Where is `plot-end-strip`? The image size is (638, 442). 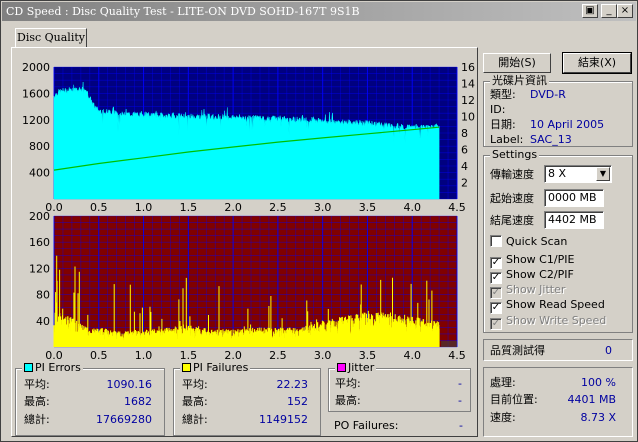
plot-end-strip is located at coordinates (449, 344).